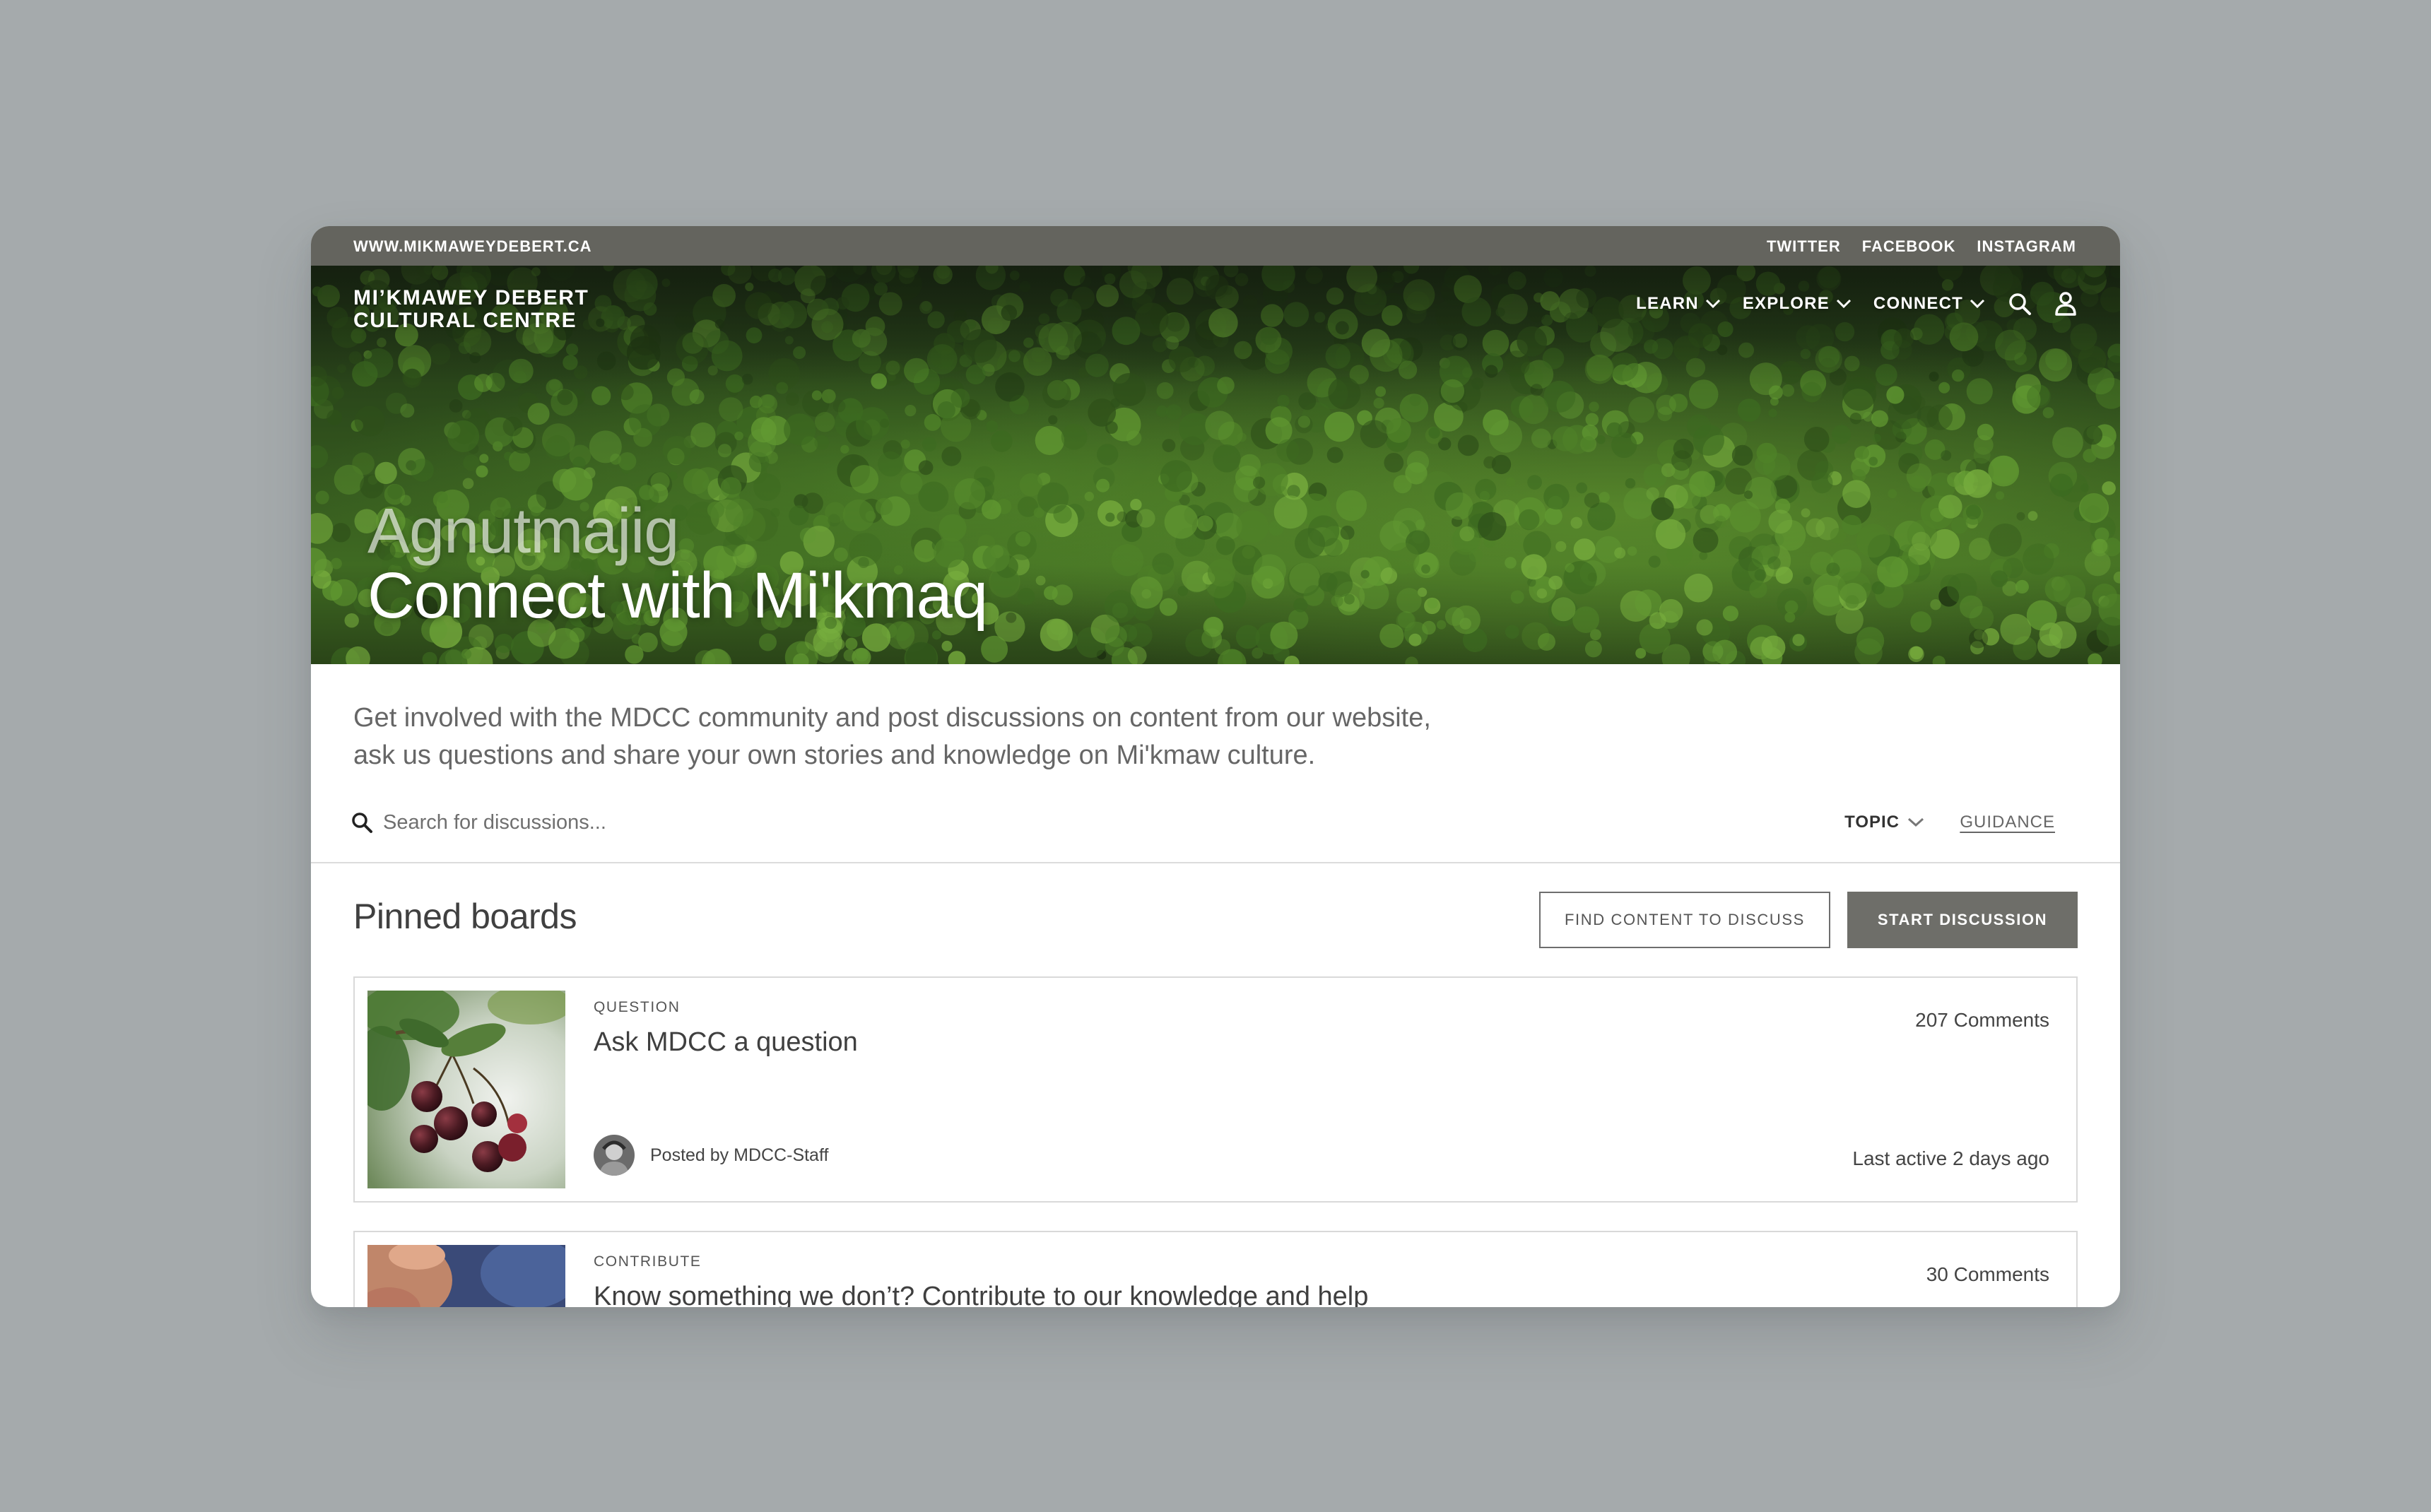 Image resolution: width=2431 pixels, height=1512 pixels. I want to click on topic-dropdown: TOPIC, so click(1885, 823).